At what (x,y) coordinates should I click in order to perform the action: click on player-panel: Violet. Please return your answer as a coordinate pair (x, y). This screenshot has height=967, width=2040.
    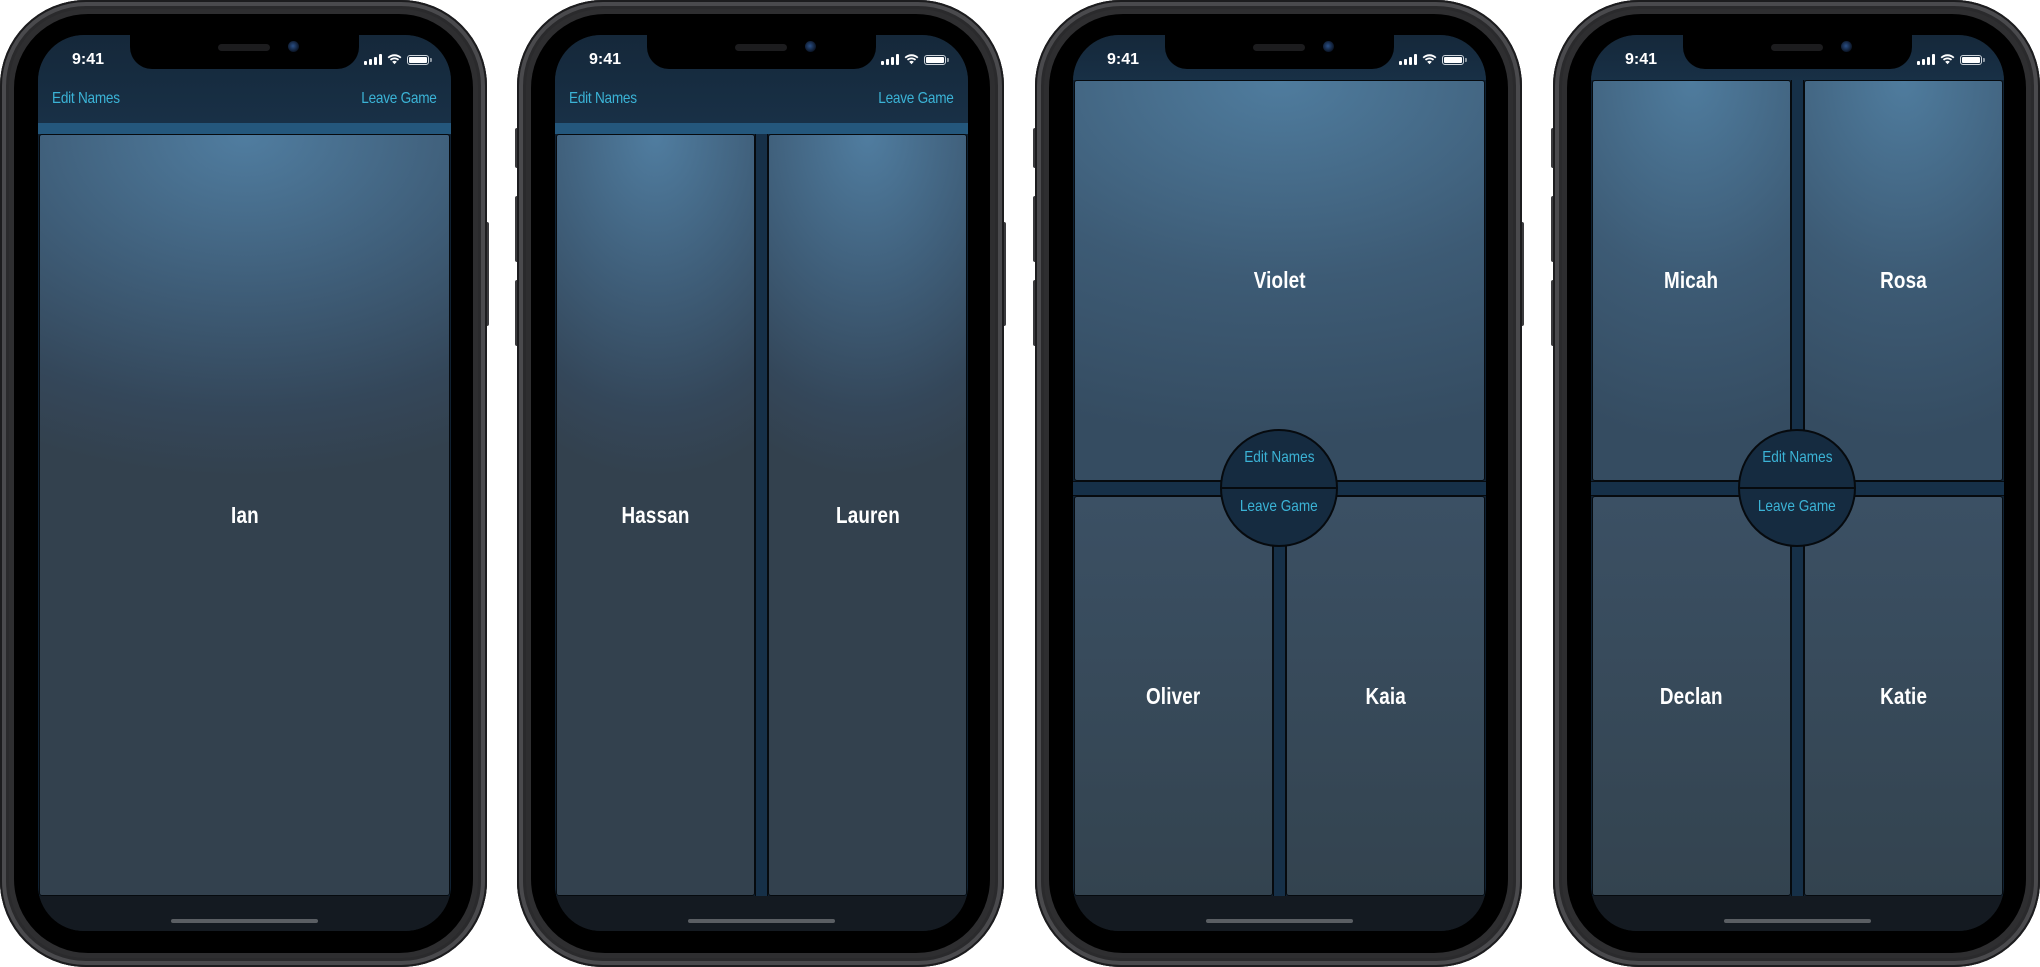
    Looking at the image, I should click on (1279, 280).